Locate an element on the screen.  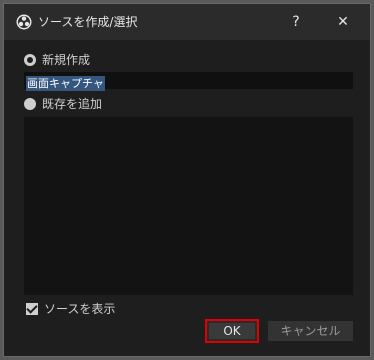
obs-logo-icon is located at coordinates (24, 22).